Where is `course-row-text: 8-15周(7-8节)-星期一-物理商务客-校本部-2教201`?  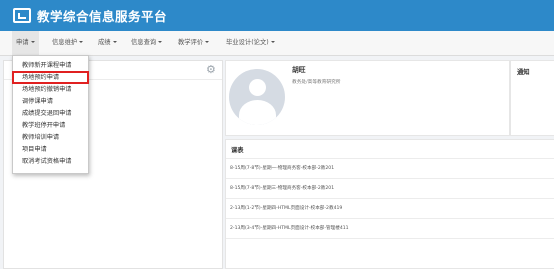 course-row-text: 8-15周(7-8节)-星期一-物理商务客-校本部-2教201 is located at coordinates (282, 168).